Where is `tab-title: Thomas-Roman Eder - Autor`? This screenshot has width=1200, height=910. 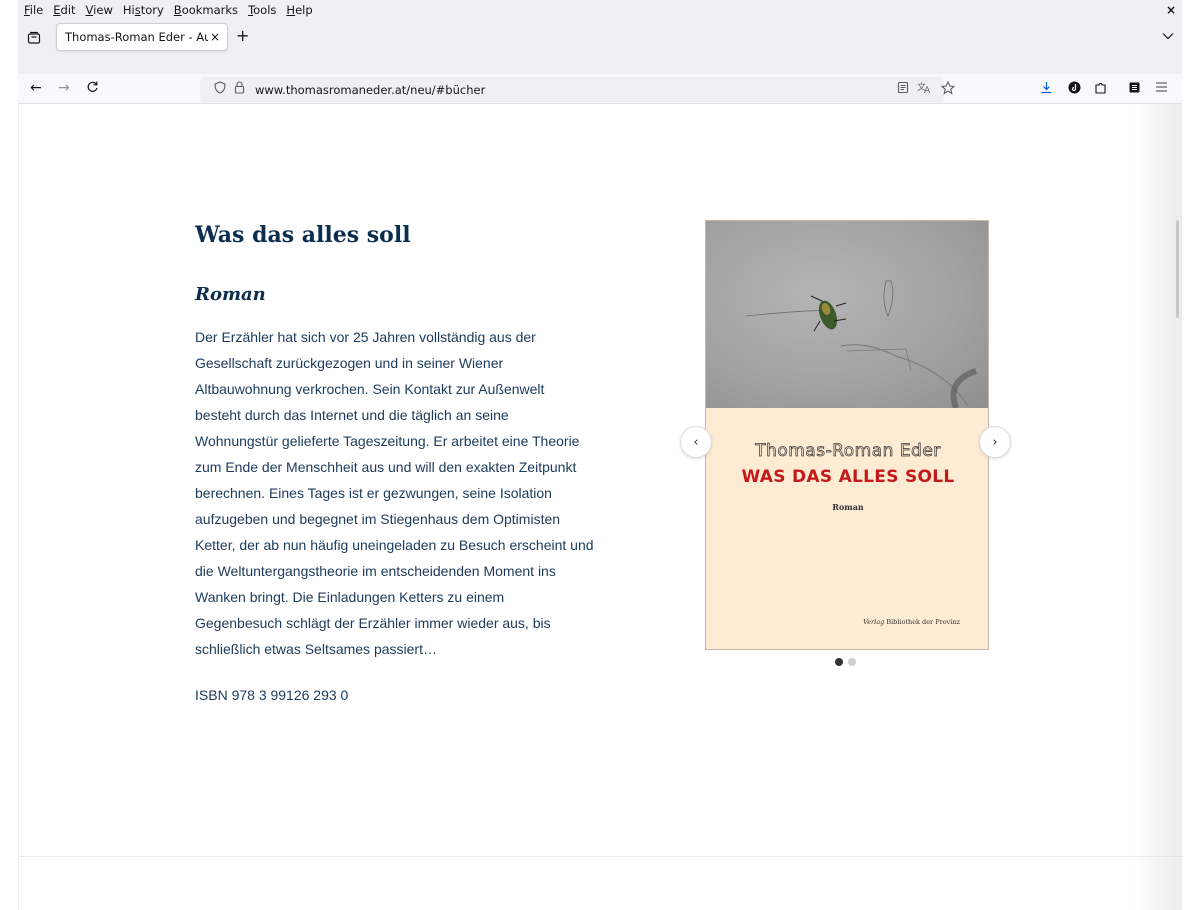 tab-title: Thomas-Roman Eder - Autor is located at coordinates (136, 37).